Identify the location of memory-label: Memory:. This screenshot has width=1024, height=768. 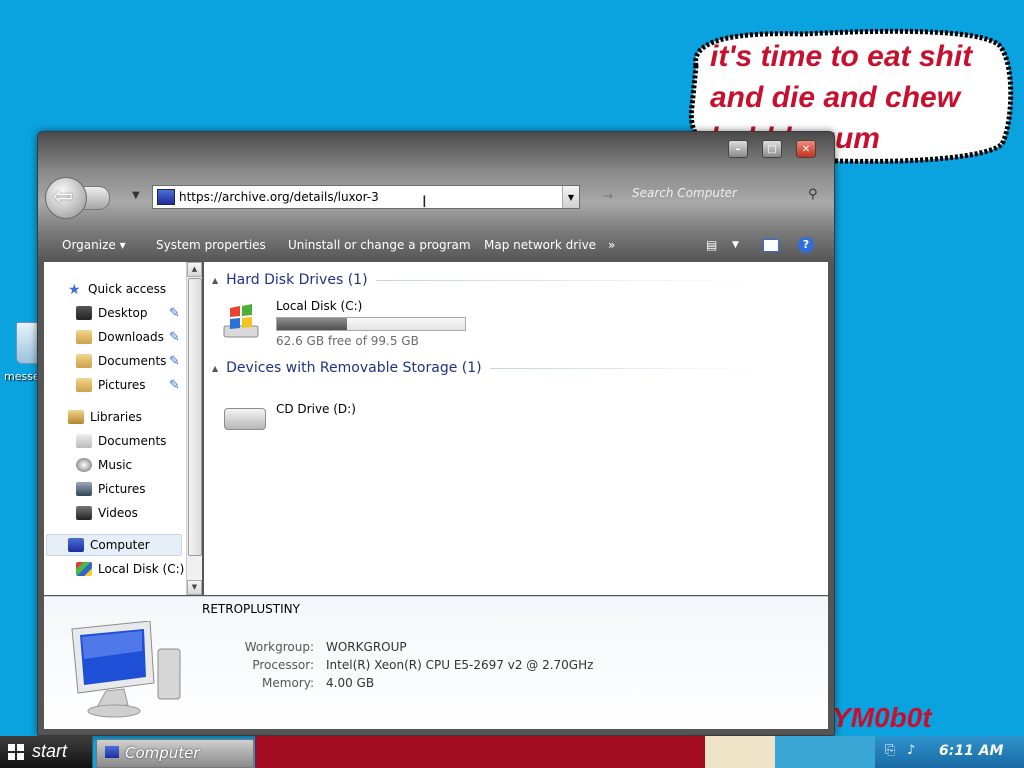
(288, 683).